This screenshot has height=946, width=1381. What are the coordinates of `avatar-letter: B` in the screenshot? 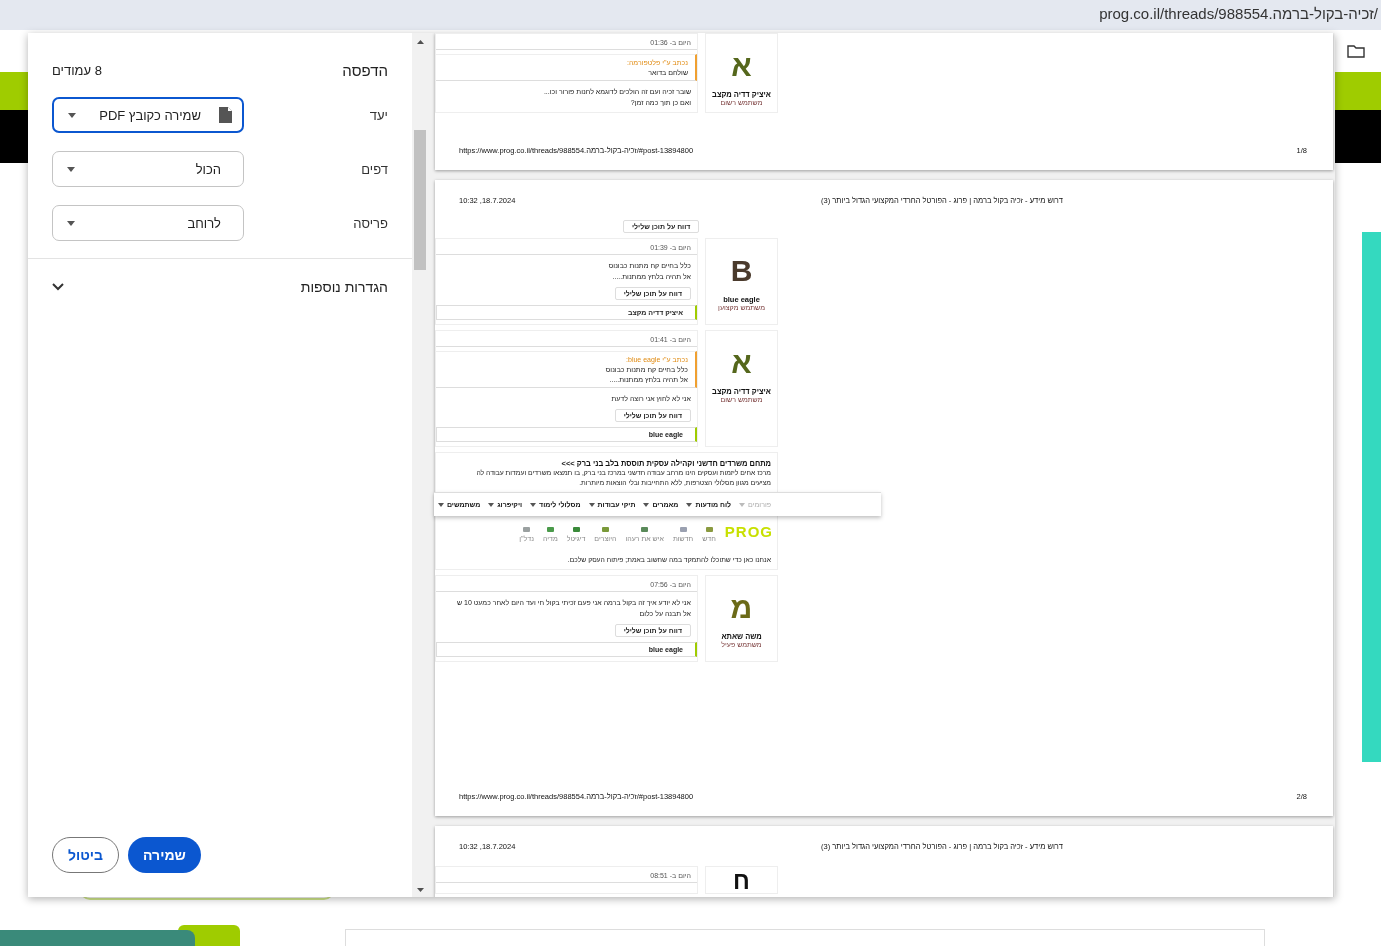 It's located at (741, 271).